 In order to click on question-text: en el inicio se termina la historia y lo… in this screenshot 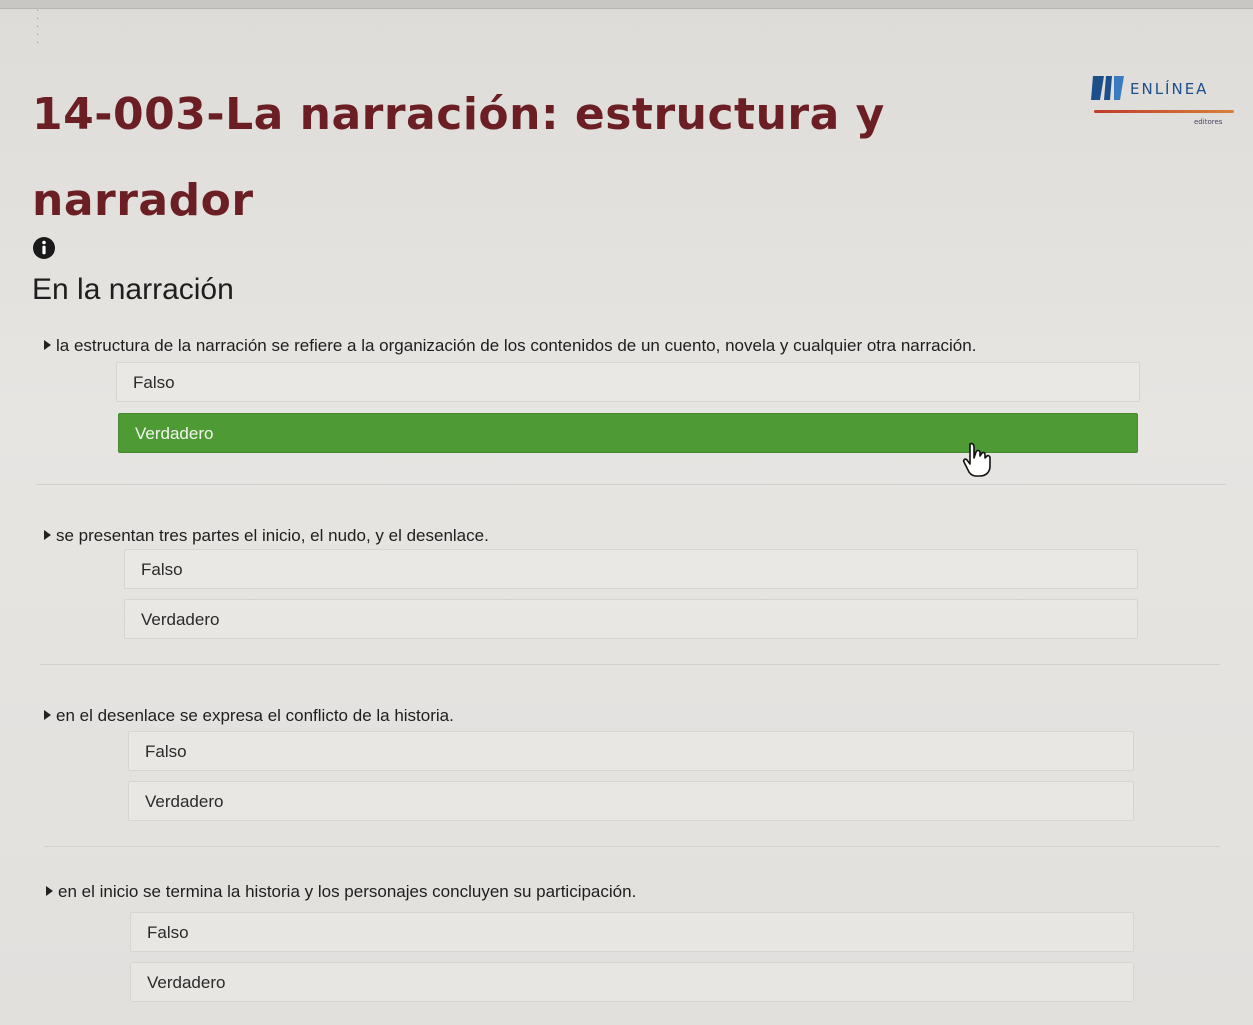, I will do `click(347, 891)`.